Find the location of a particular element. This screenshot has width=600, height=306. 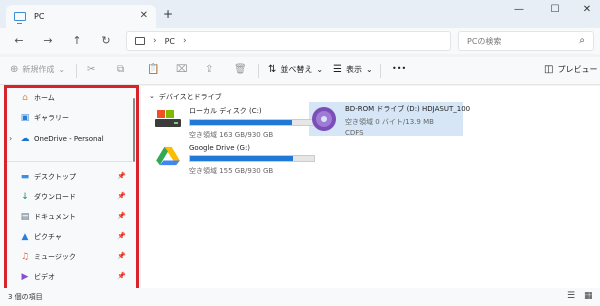

preview-pane-icon: ◫ is located at coordinates (549, 69).